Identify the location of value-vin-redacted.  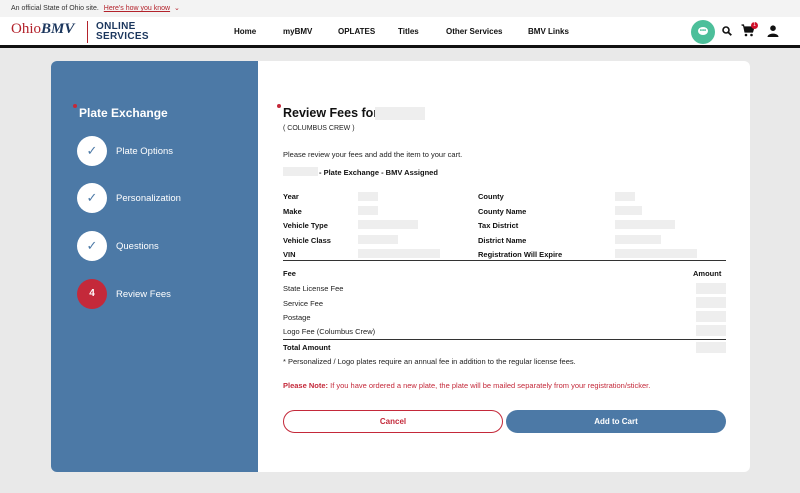
(399, 253).